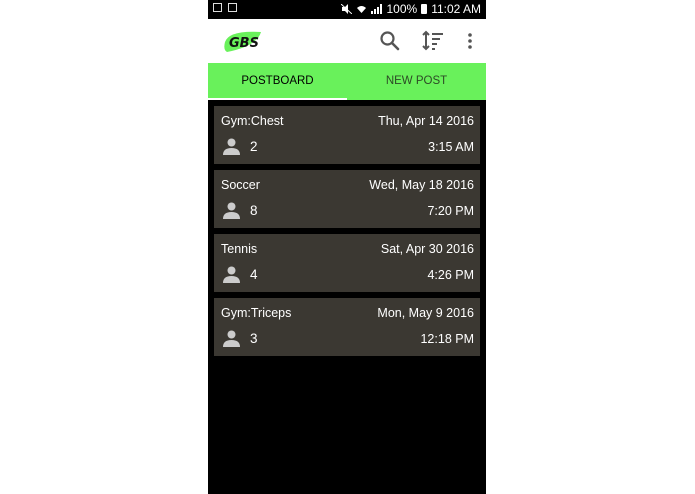 This screenshot has width=695, height=494. What do you see at coordinates (239, 249) in the screenshot?
I see `post-name: Tennis` at bounding box center [239, 249].